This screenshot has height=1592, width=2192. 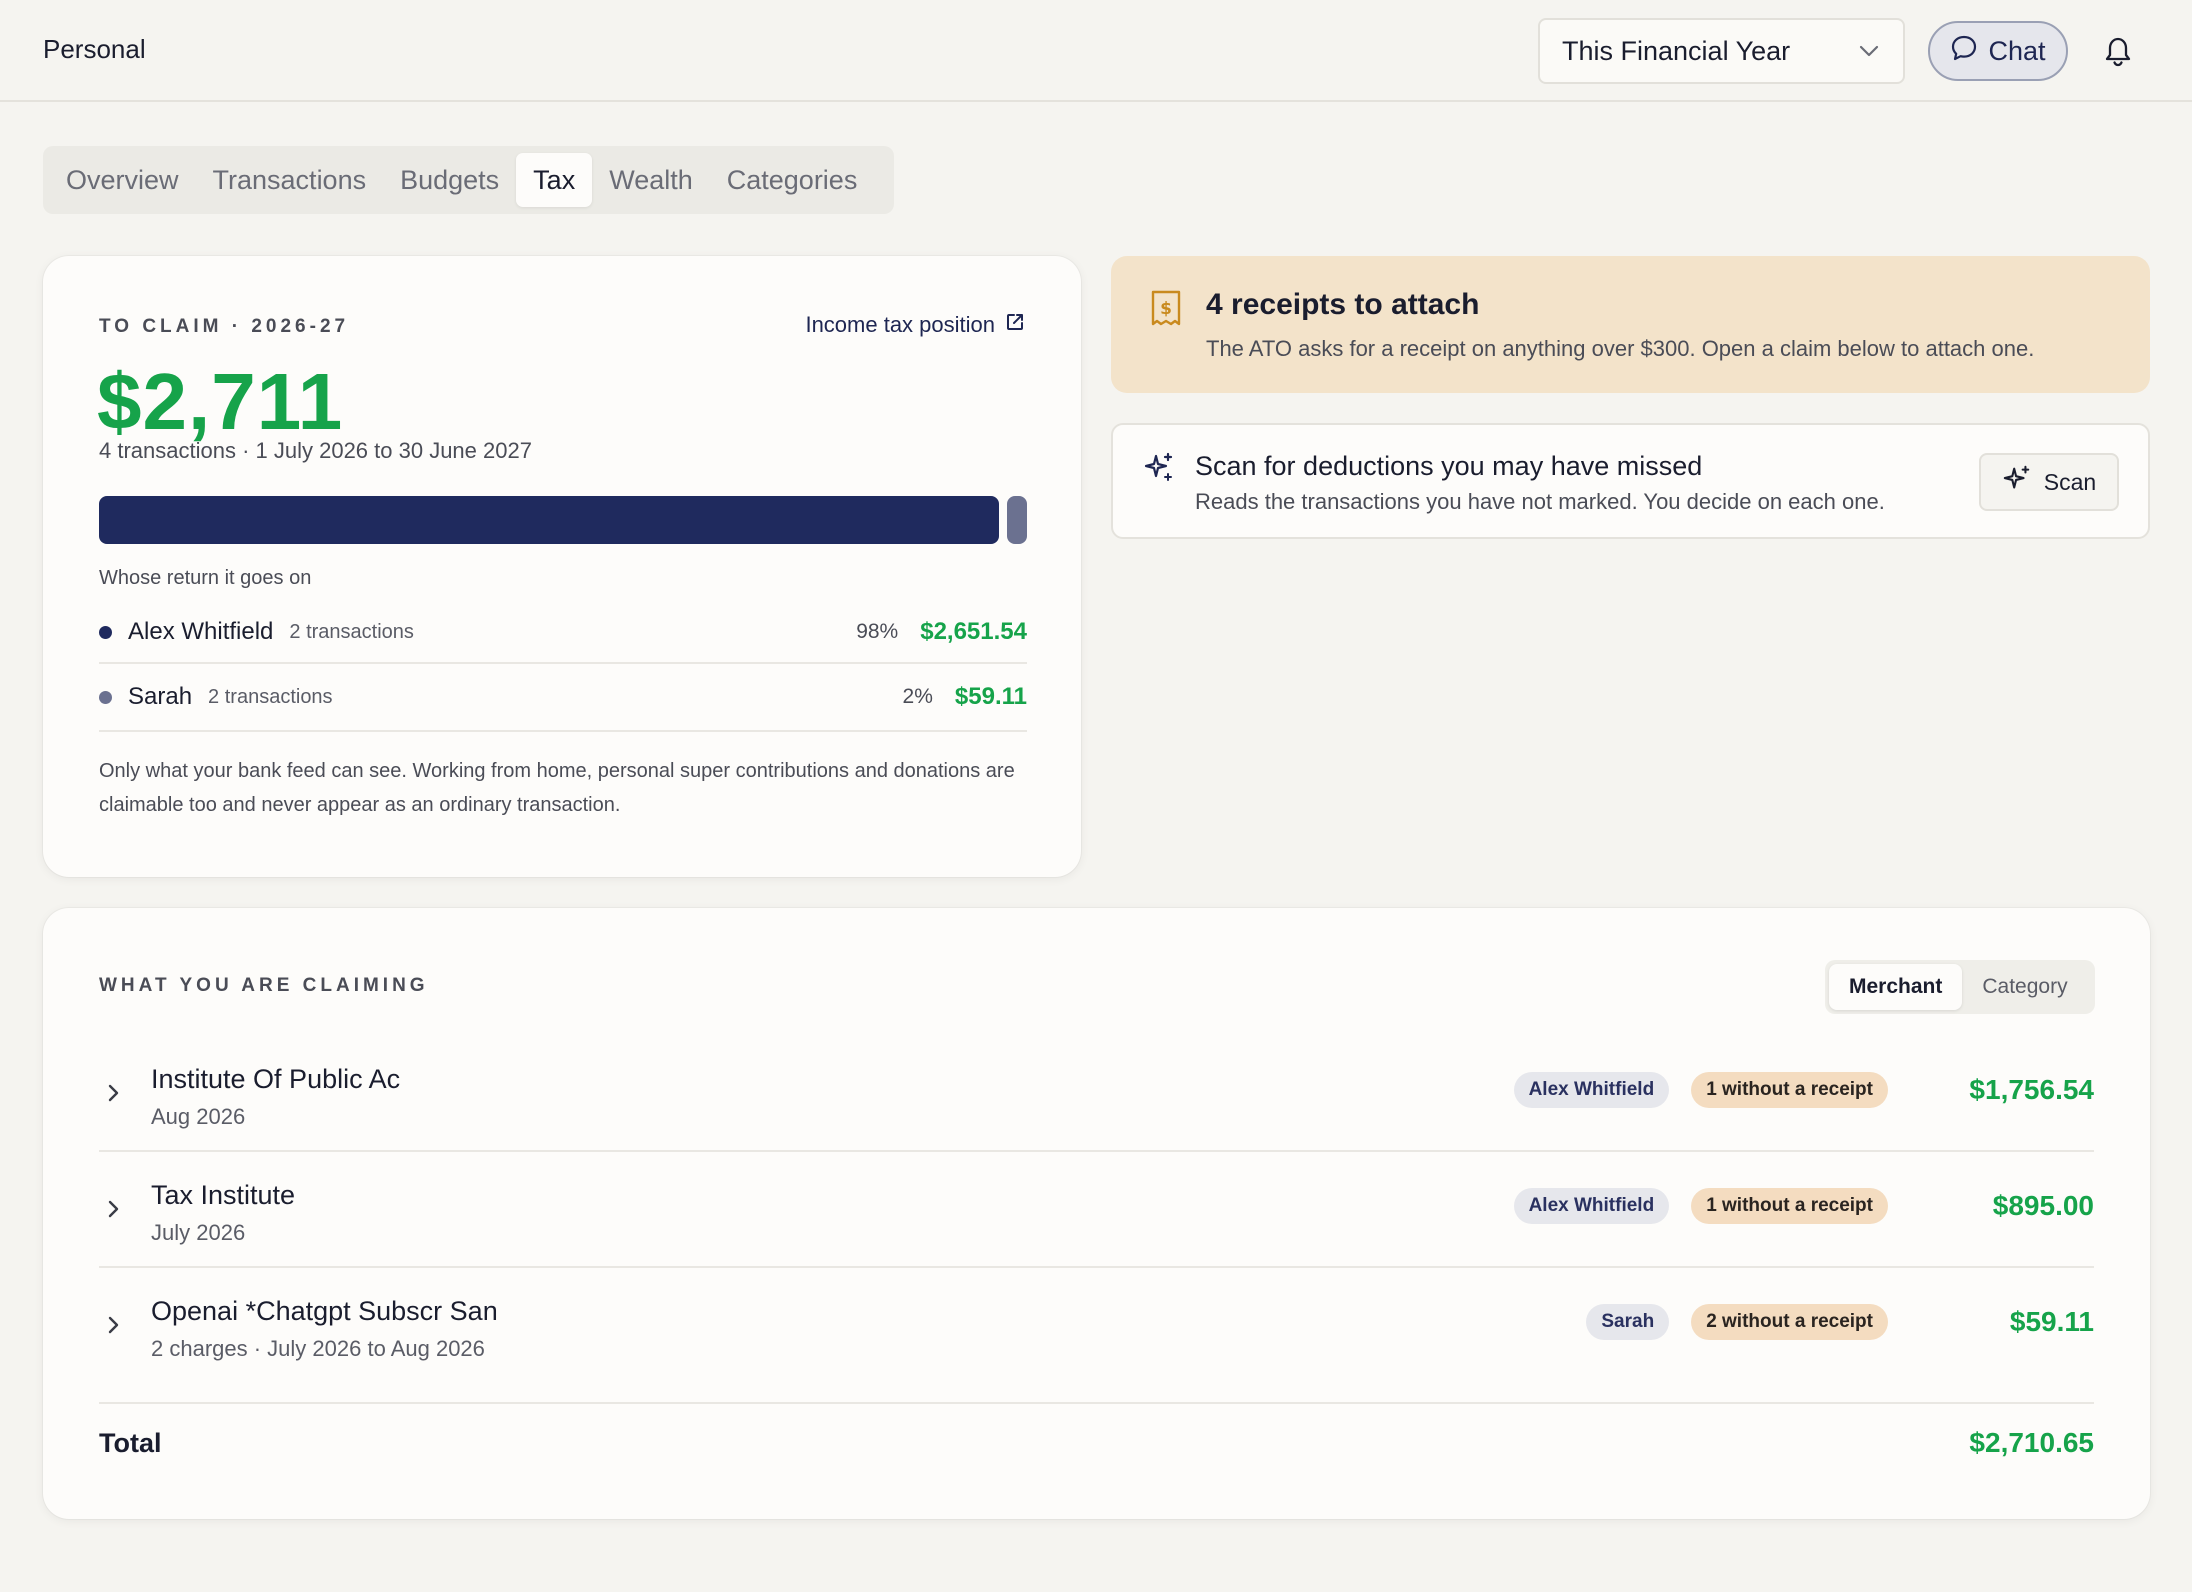 What do you see at coordinates (264, 985) in the screenshot?
I see `claiming-eyebrow: WHAT YOU ARE CLAIMING` at bounding box center [264, 985].